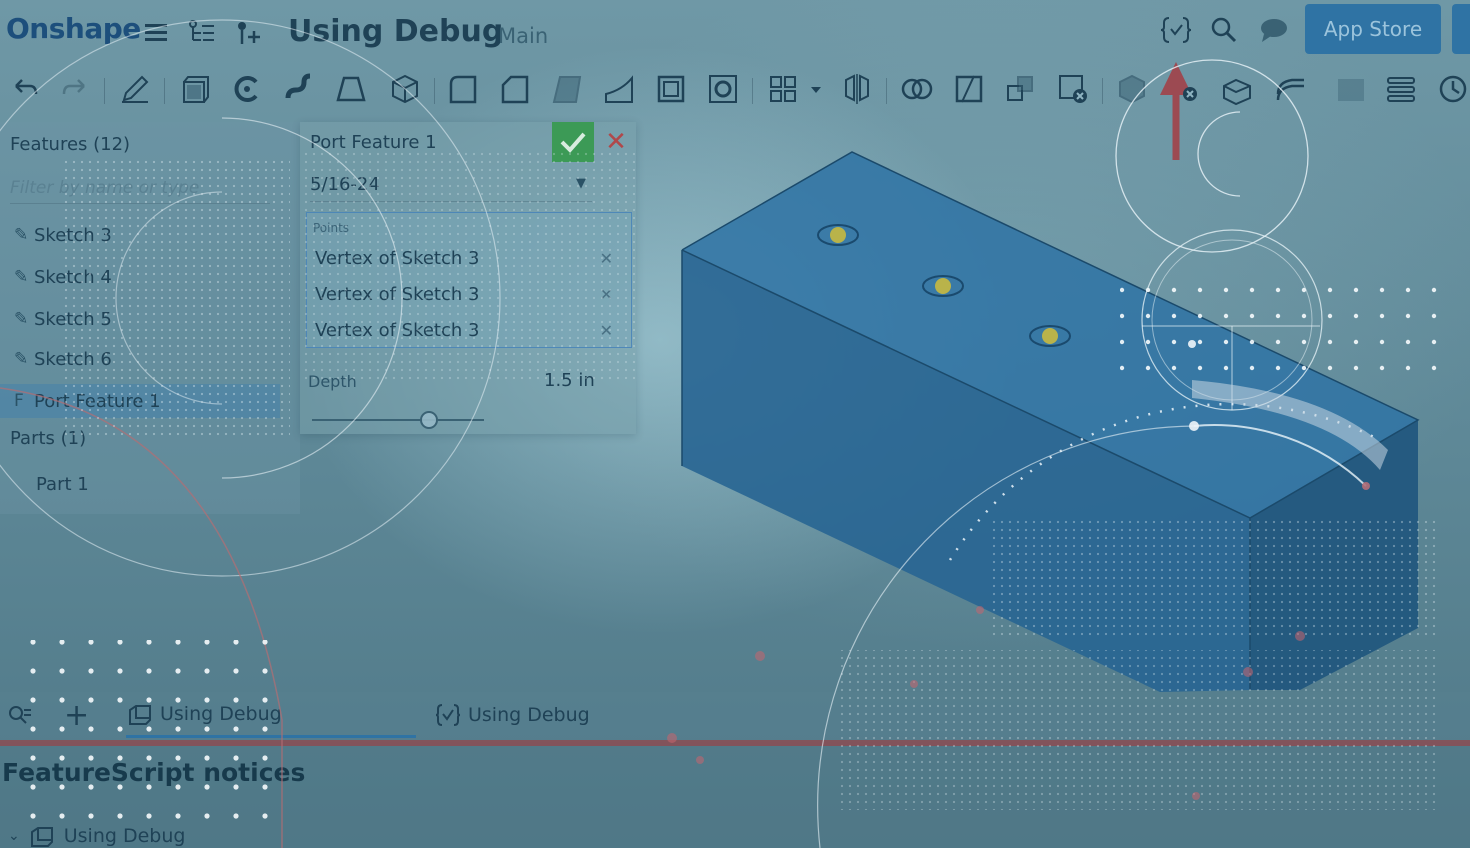  Describe the element at coordinates (48, 438) in the screenshot. I see `parts-title: Parts (1)` at that location.